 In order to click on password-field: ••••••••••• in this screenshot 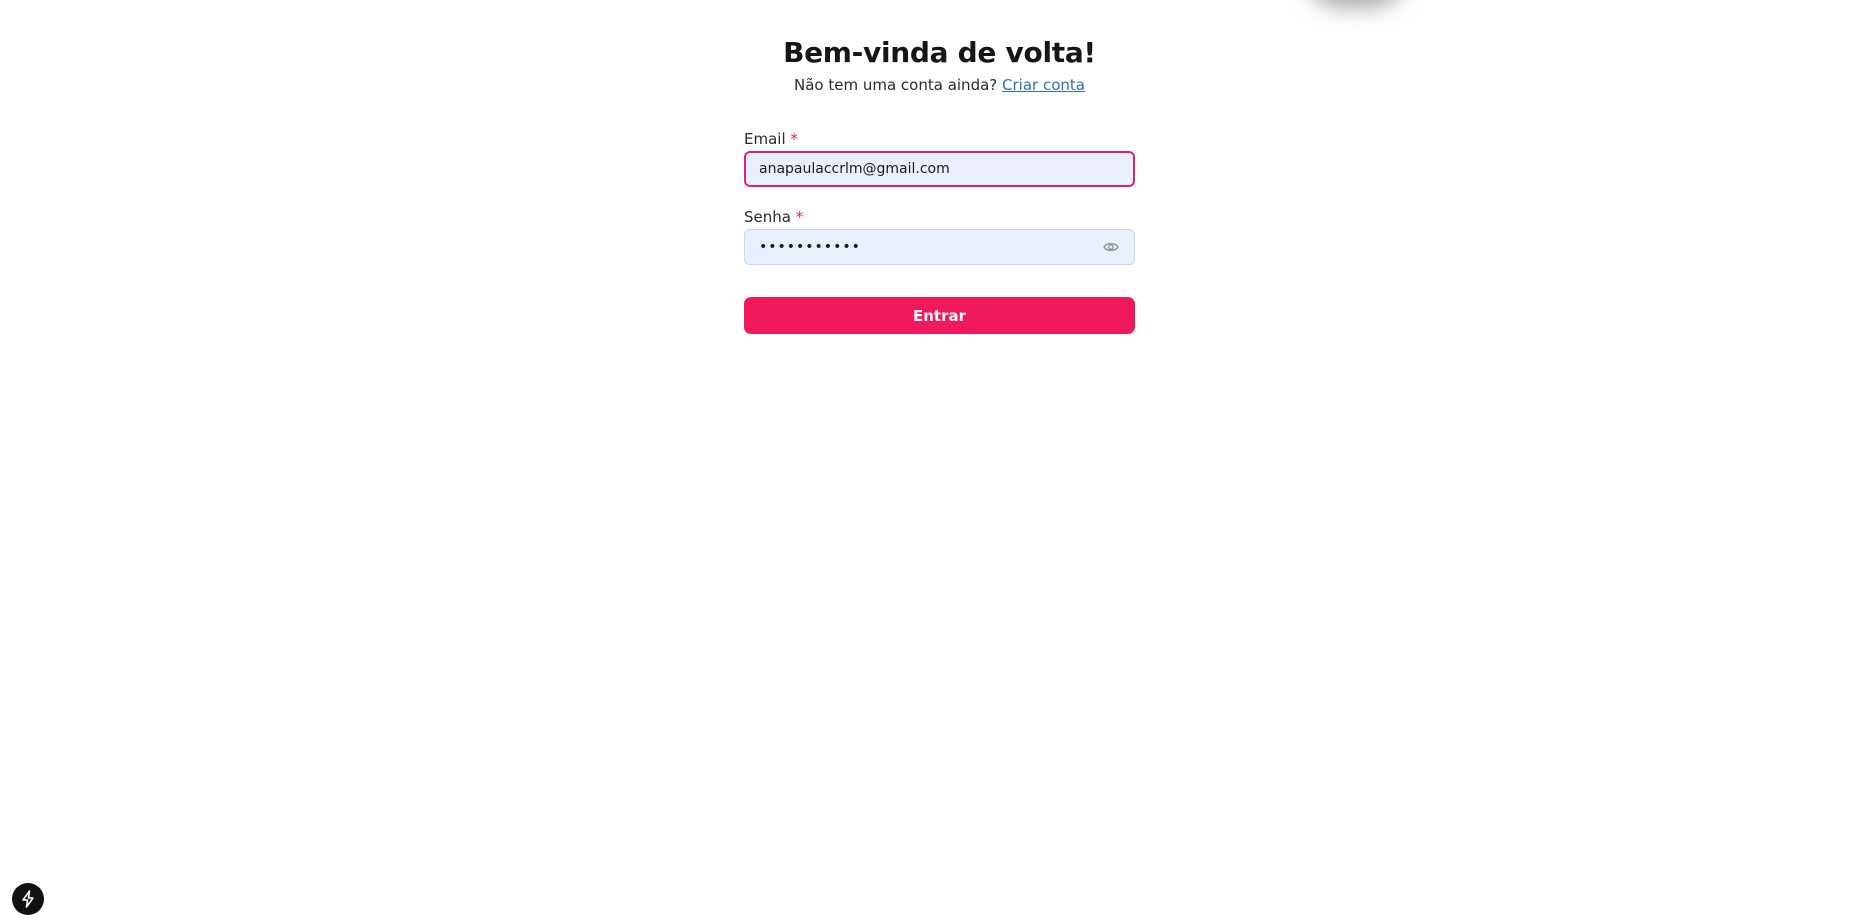, I will do `click(939, 247)`.